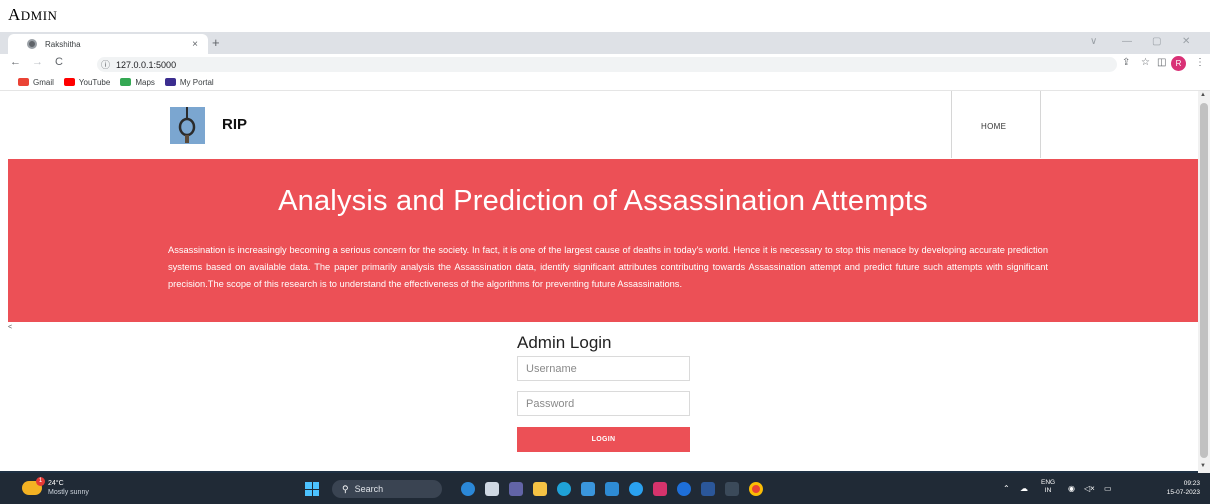 Image resolution: width=1210 pixels, height=504 pixels. I want to click on battery-icon: ▭, so click(1108, 488).